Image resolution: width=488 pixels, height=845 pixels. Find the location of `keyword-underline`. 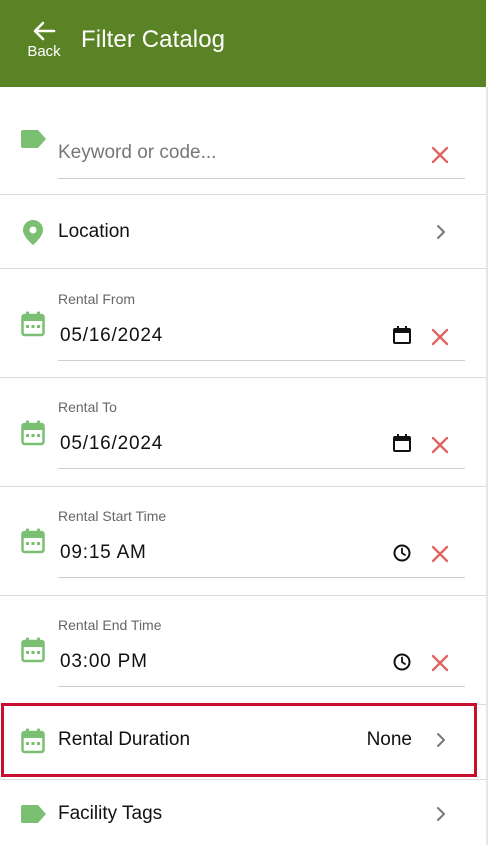

keyword-underline is located at coordinates (261, 178).